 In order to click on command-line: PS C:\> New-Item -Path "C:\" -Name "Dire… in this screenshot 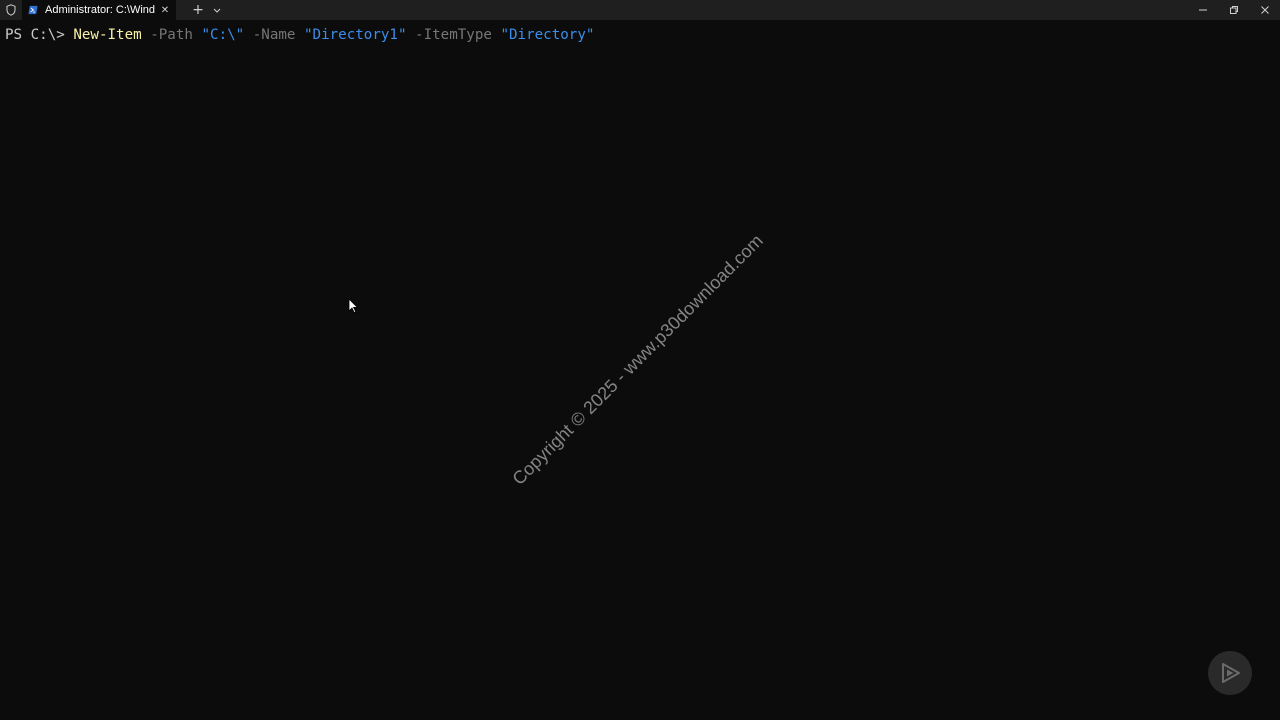, I will do `click(299, 35)`.